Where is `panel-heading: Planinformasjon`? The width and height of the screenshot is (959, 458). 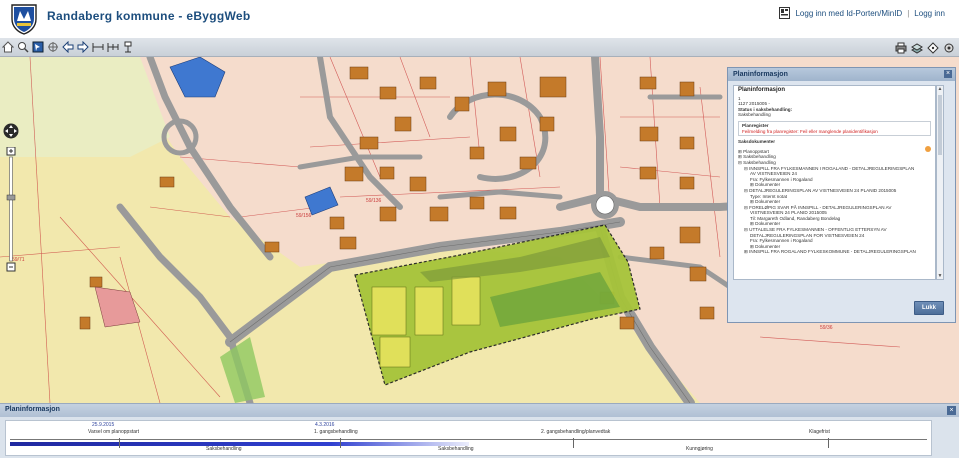 panel-heading: Planinformasjon is located at coordinates (762, 90).